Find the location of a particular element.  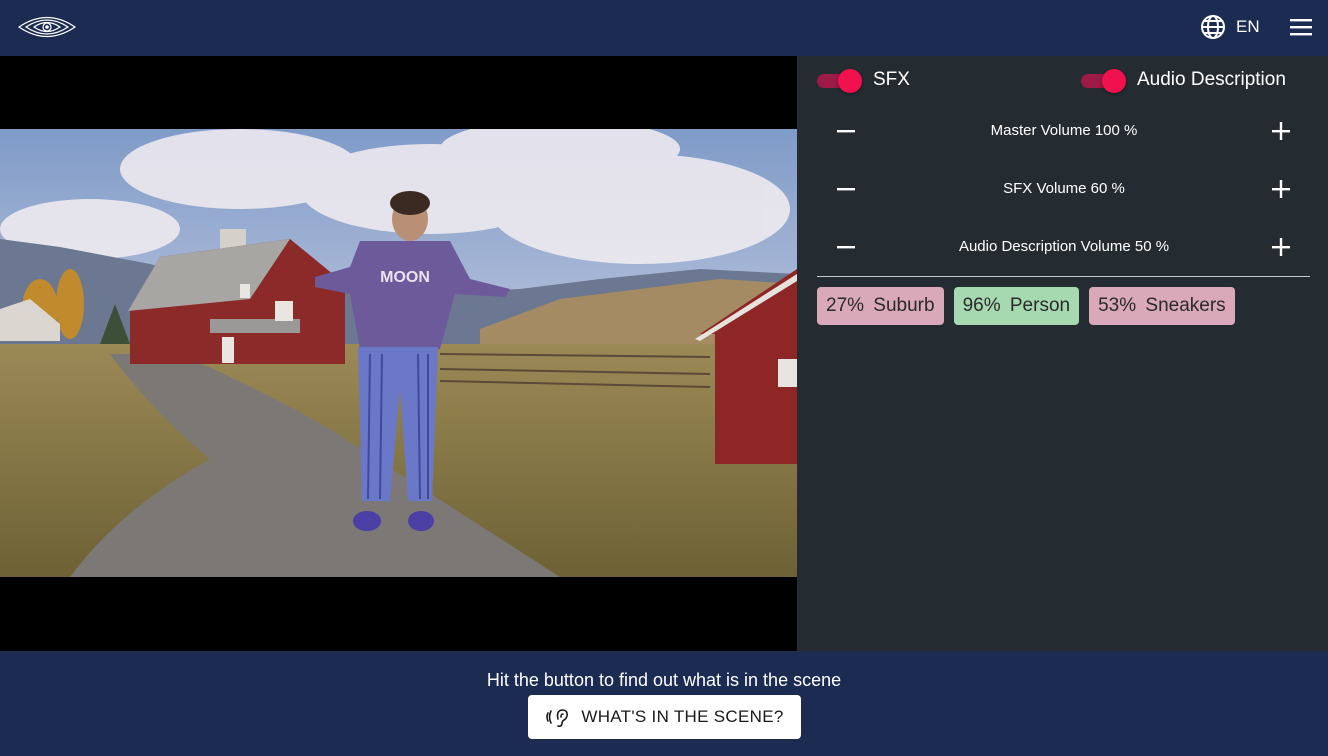

audio-description-volume-row: Audio Description Volume 50 % is located at coordinates (1062, 247).